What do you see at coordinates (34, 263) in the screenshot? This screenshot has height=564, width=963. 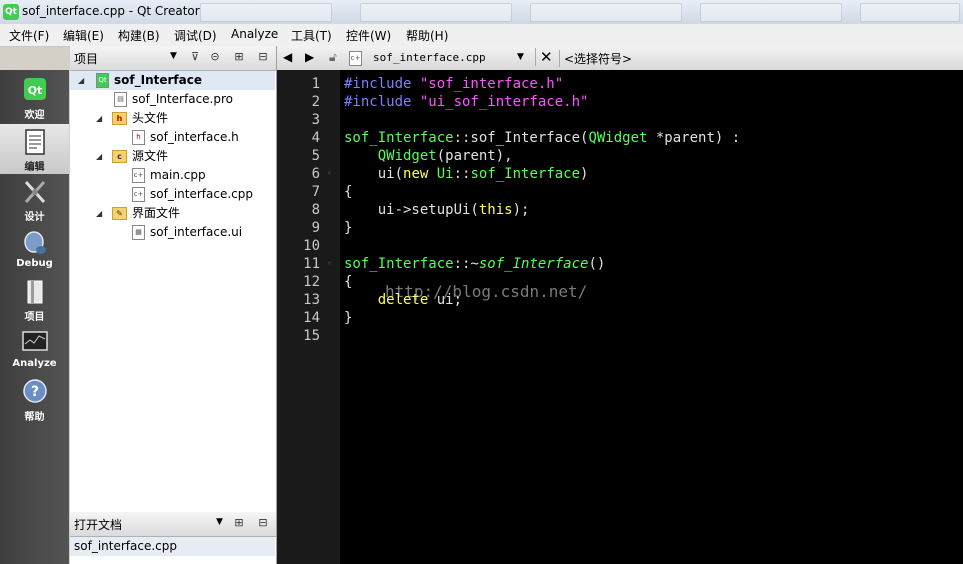 I see `mode-label: Debug` at bounding box center [34, 263].